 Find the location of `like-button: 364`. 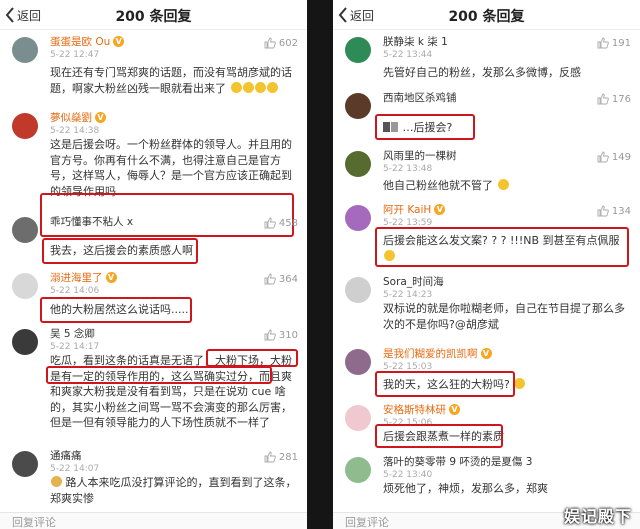

like-button: 364 is located at coordinates (281, 279).